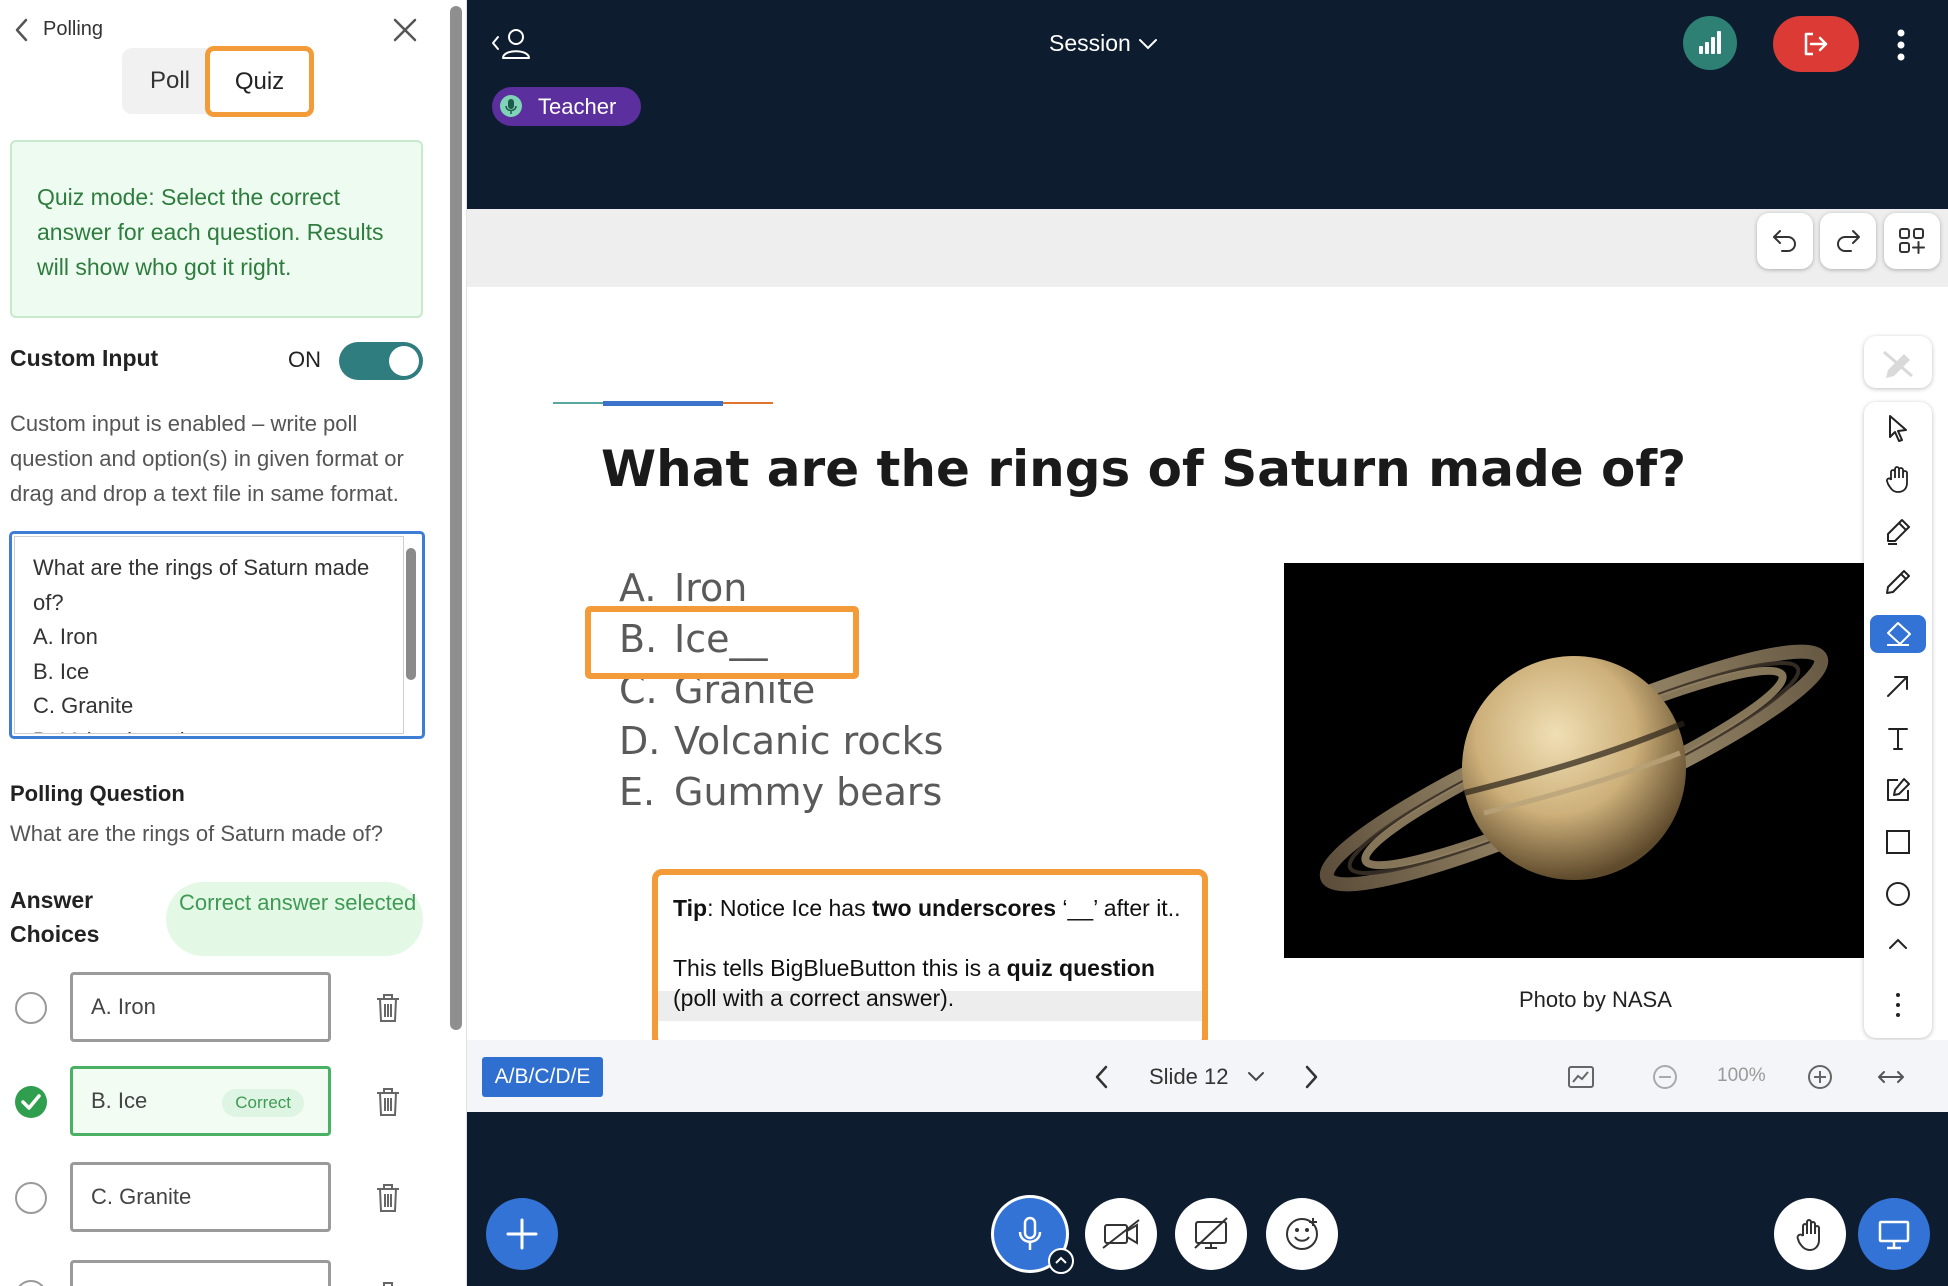  Describe the element at coordinates (640, 741) in the screenshot. I see `option-letter: D.` at that location.